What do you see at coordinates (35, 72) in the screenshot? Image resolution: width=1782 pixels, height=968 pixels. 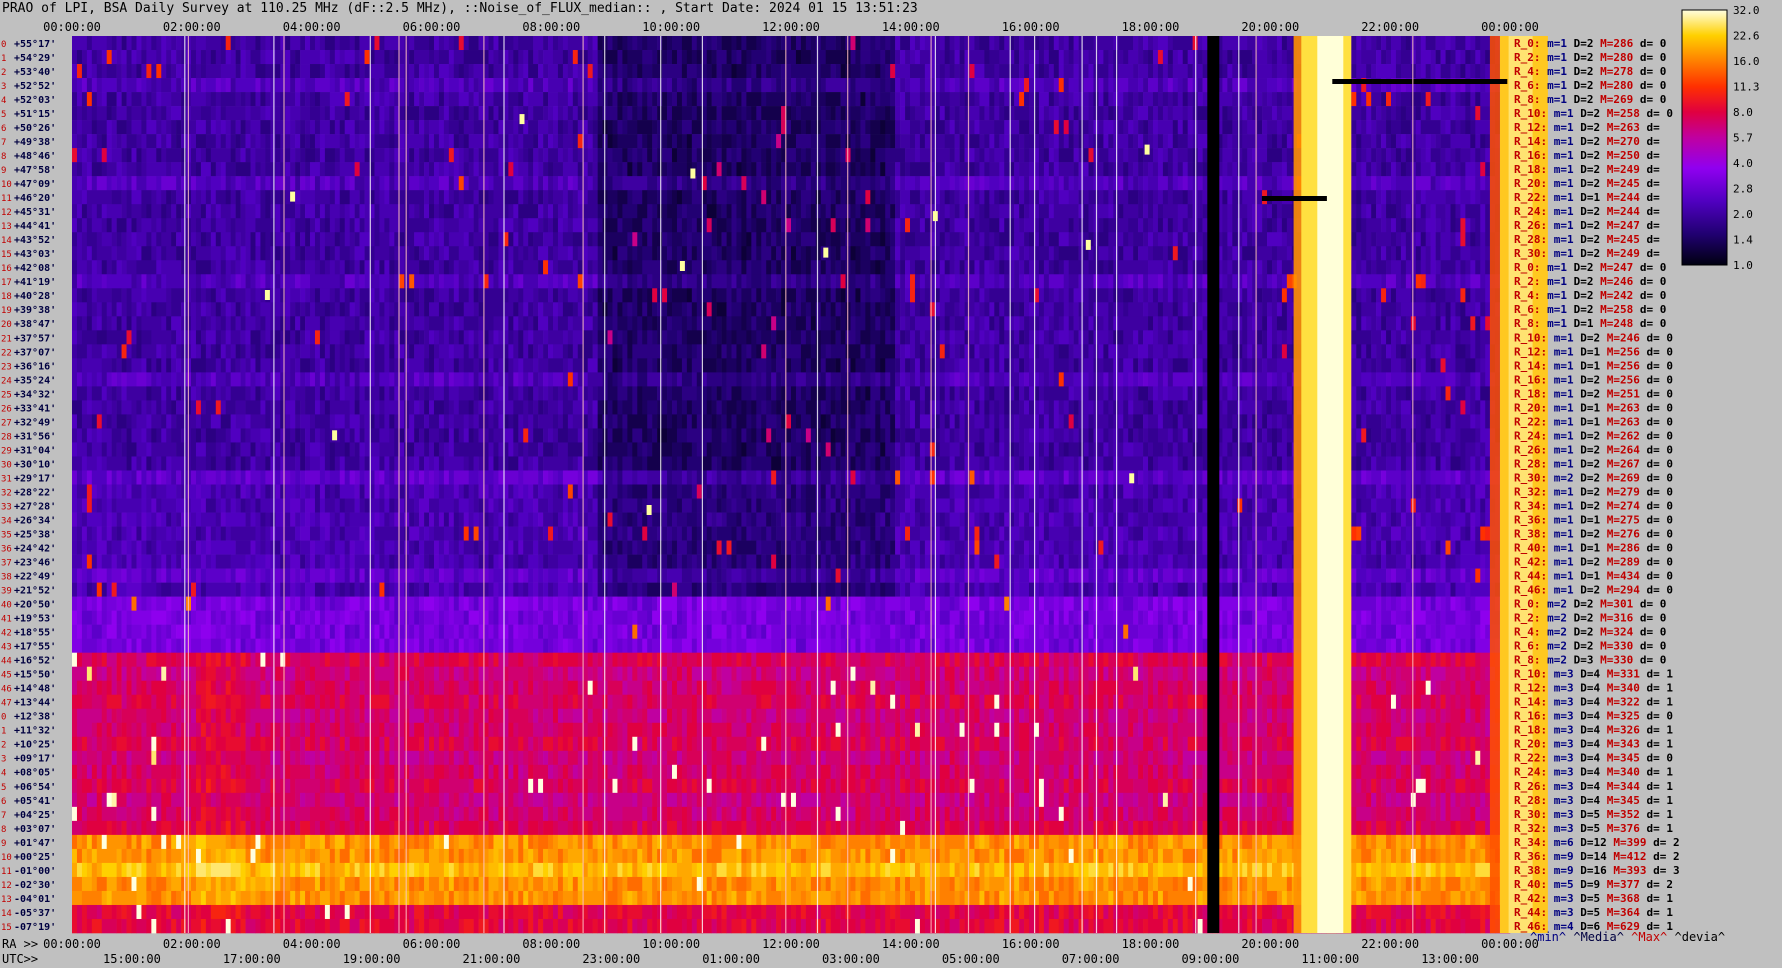 I see `declination-label: +53°40'` at bounding box center [35, 72].